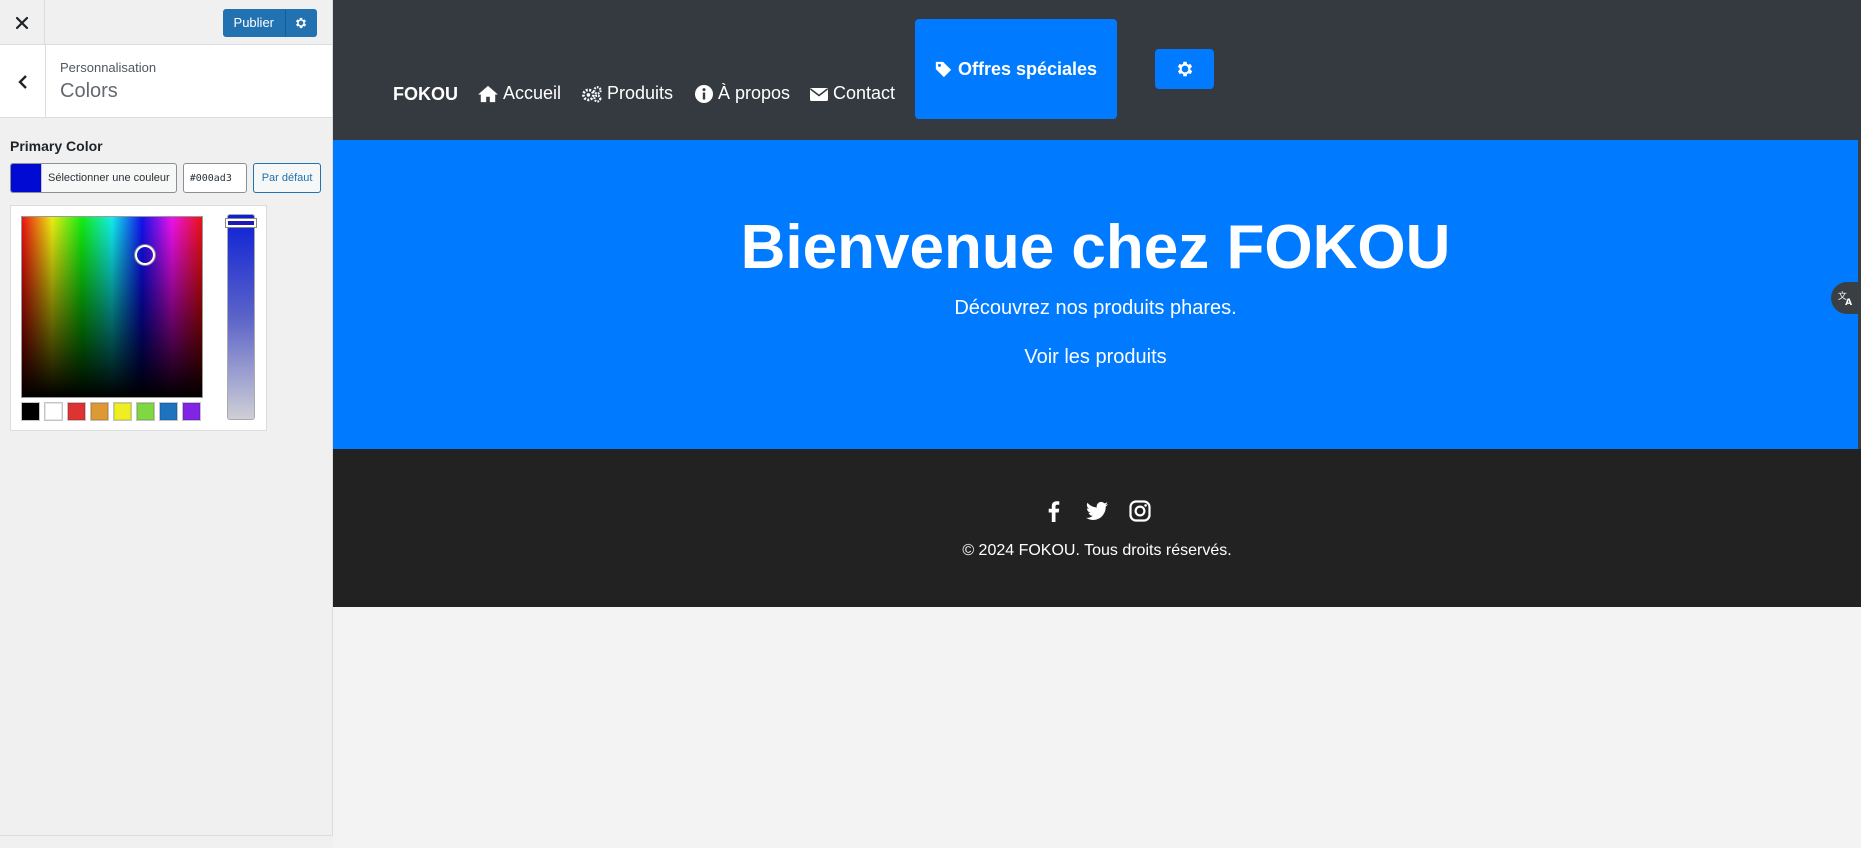  I want to click on theme-settings-button, so click(1184, 69).